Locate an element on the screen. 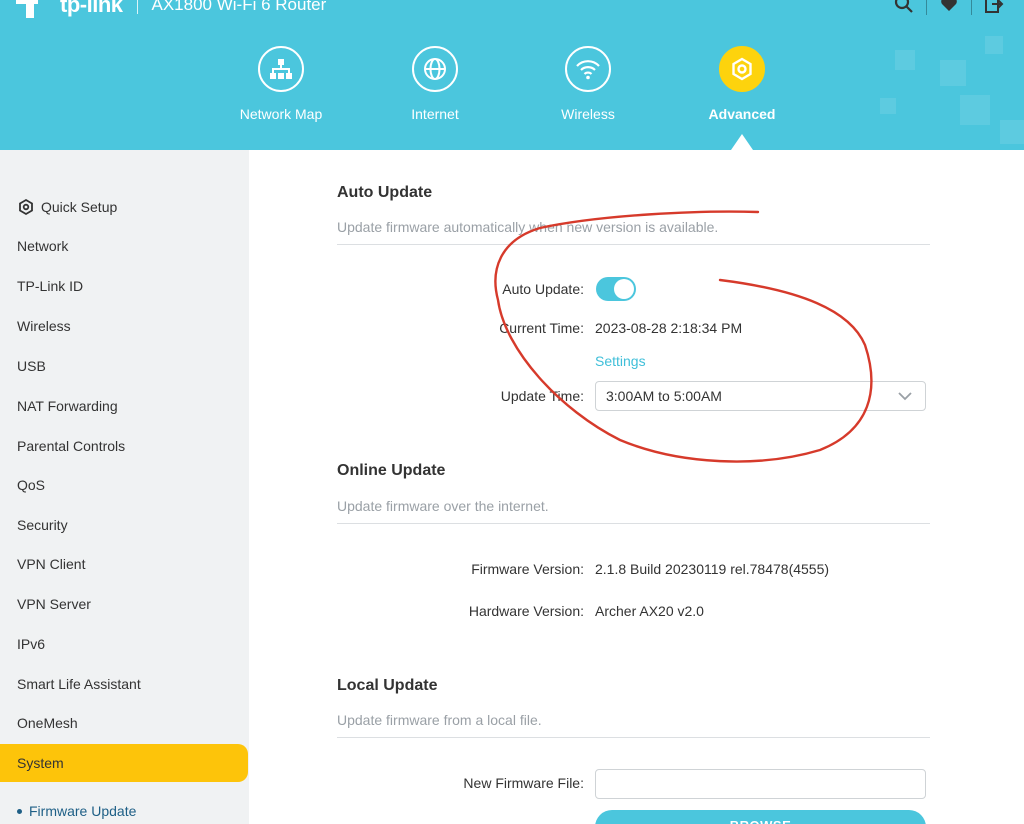  heart-icon is located at coordinates (949, 9).